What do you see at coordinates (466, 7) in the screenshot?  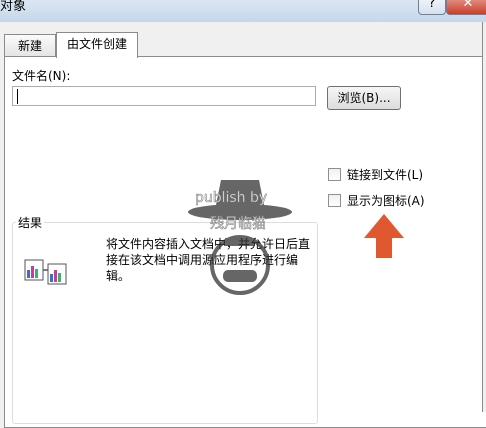 I see `close-button: ✕` at bounding box center [466, 7].